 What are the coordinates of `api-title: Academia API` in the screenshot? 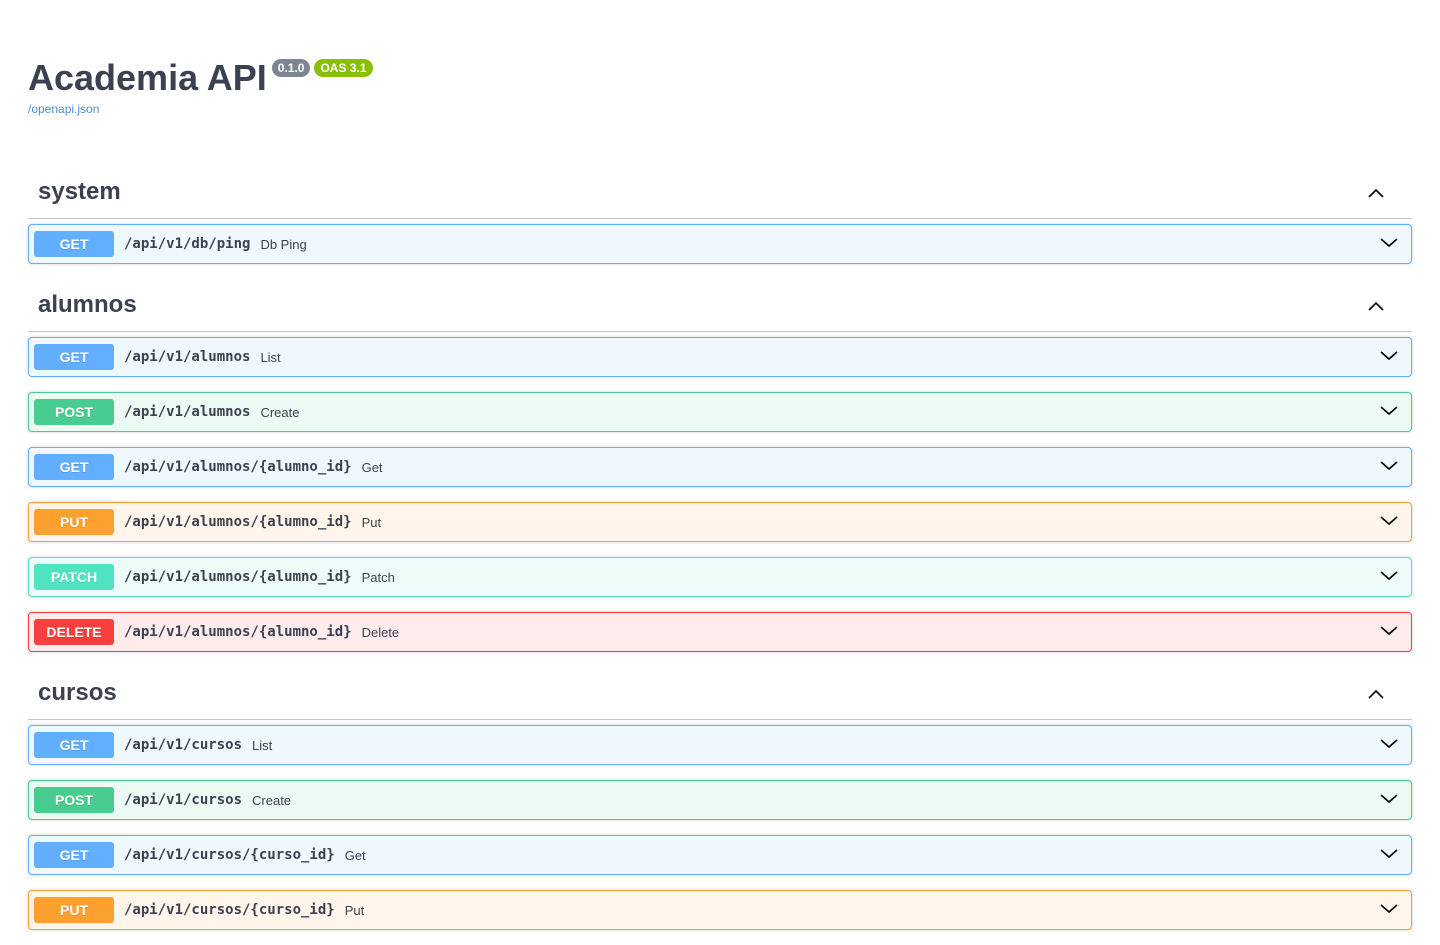 It's located at (147, 77).